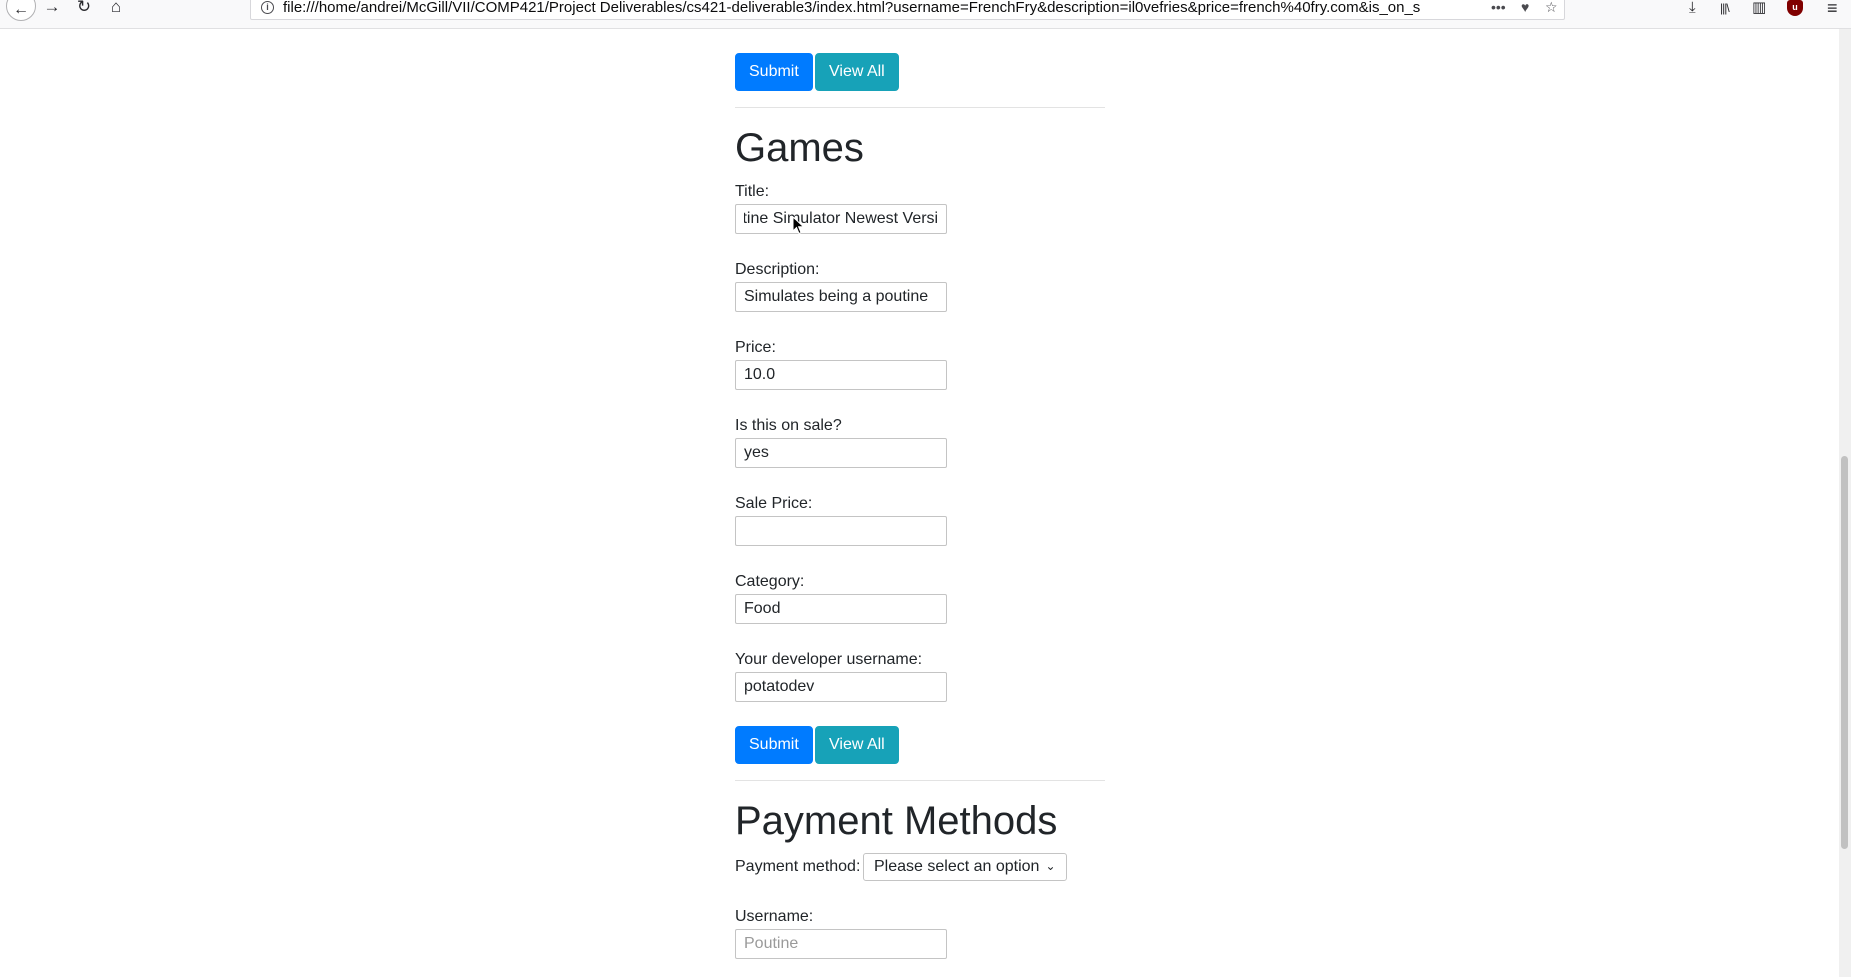  What do you see at coordinates (777, 269) in the screenshot?
I see `description-label: Description:` at bounding box center [777, 269].